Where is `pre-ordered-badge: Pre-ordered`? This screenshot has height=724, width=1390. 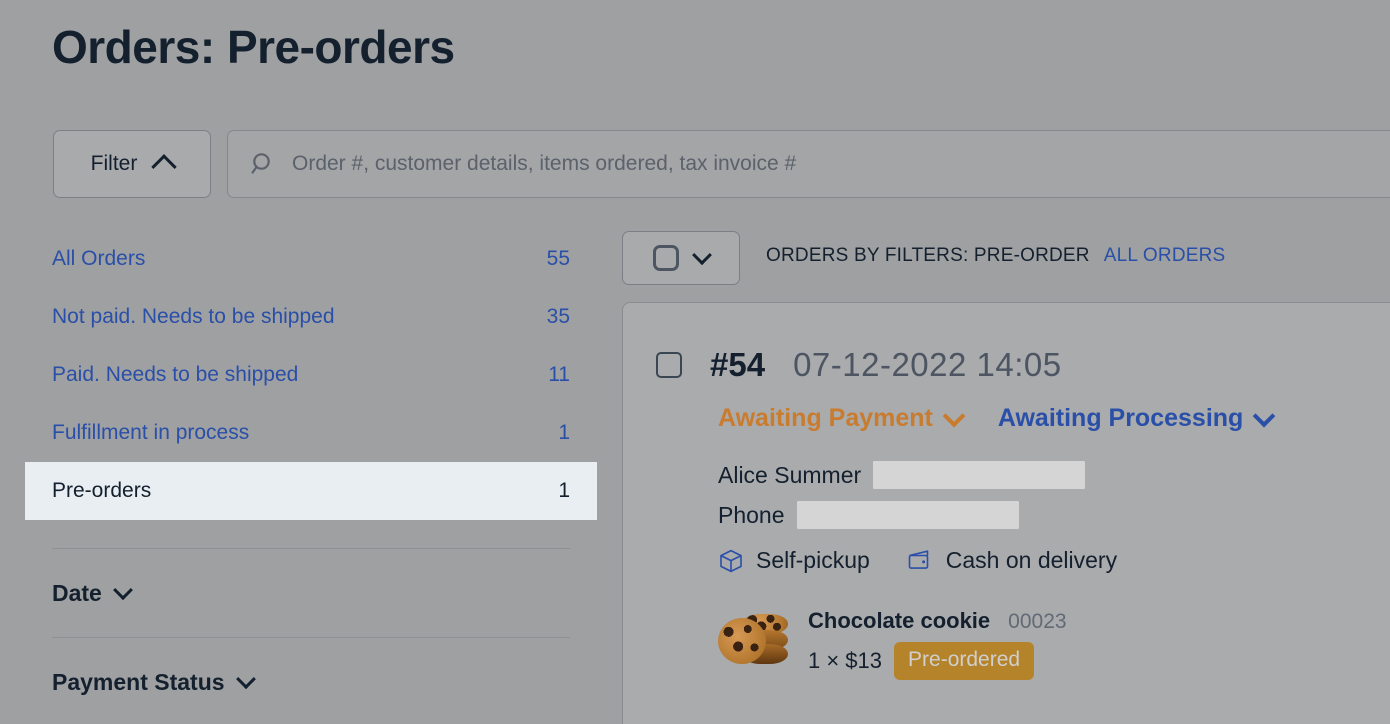
pre-ordered-badge: Pre-ordered is located at coordinates (964, 661).